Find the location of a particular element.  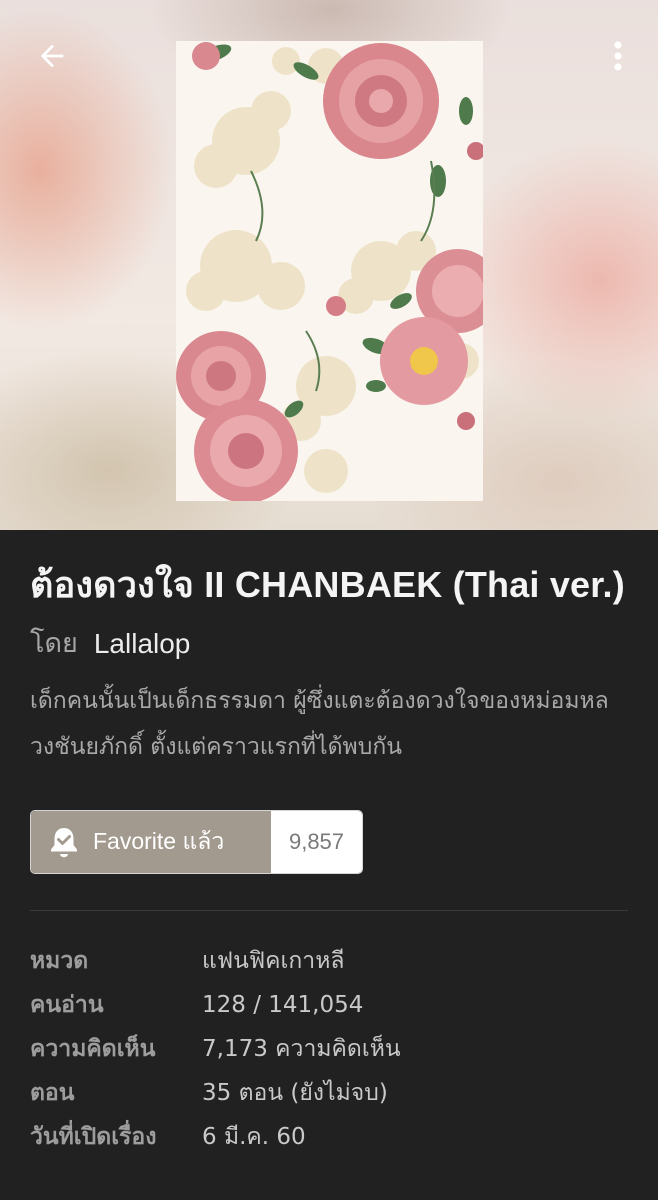

novel-title: ต้องดวงใจ II CHANBAEK (Thai ver.) is located at coordinates (327, 584).